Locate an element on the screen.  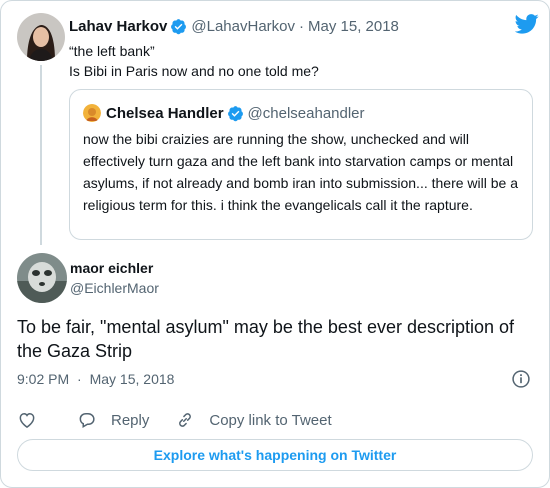
parent-tweet-header: Lahav Harkov @LahavHarkov · May 15, 2018 is located at coordinates (234, 26).